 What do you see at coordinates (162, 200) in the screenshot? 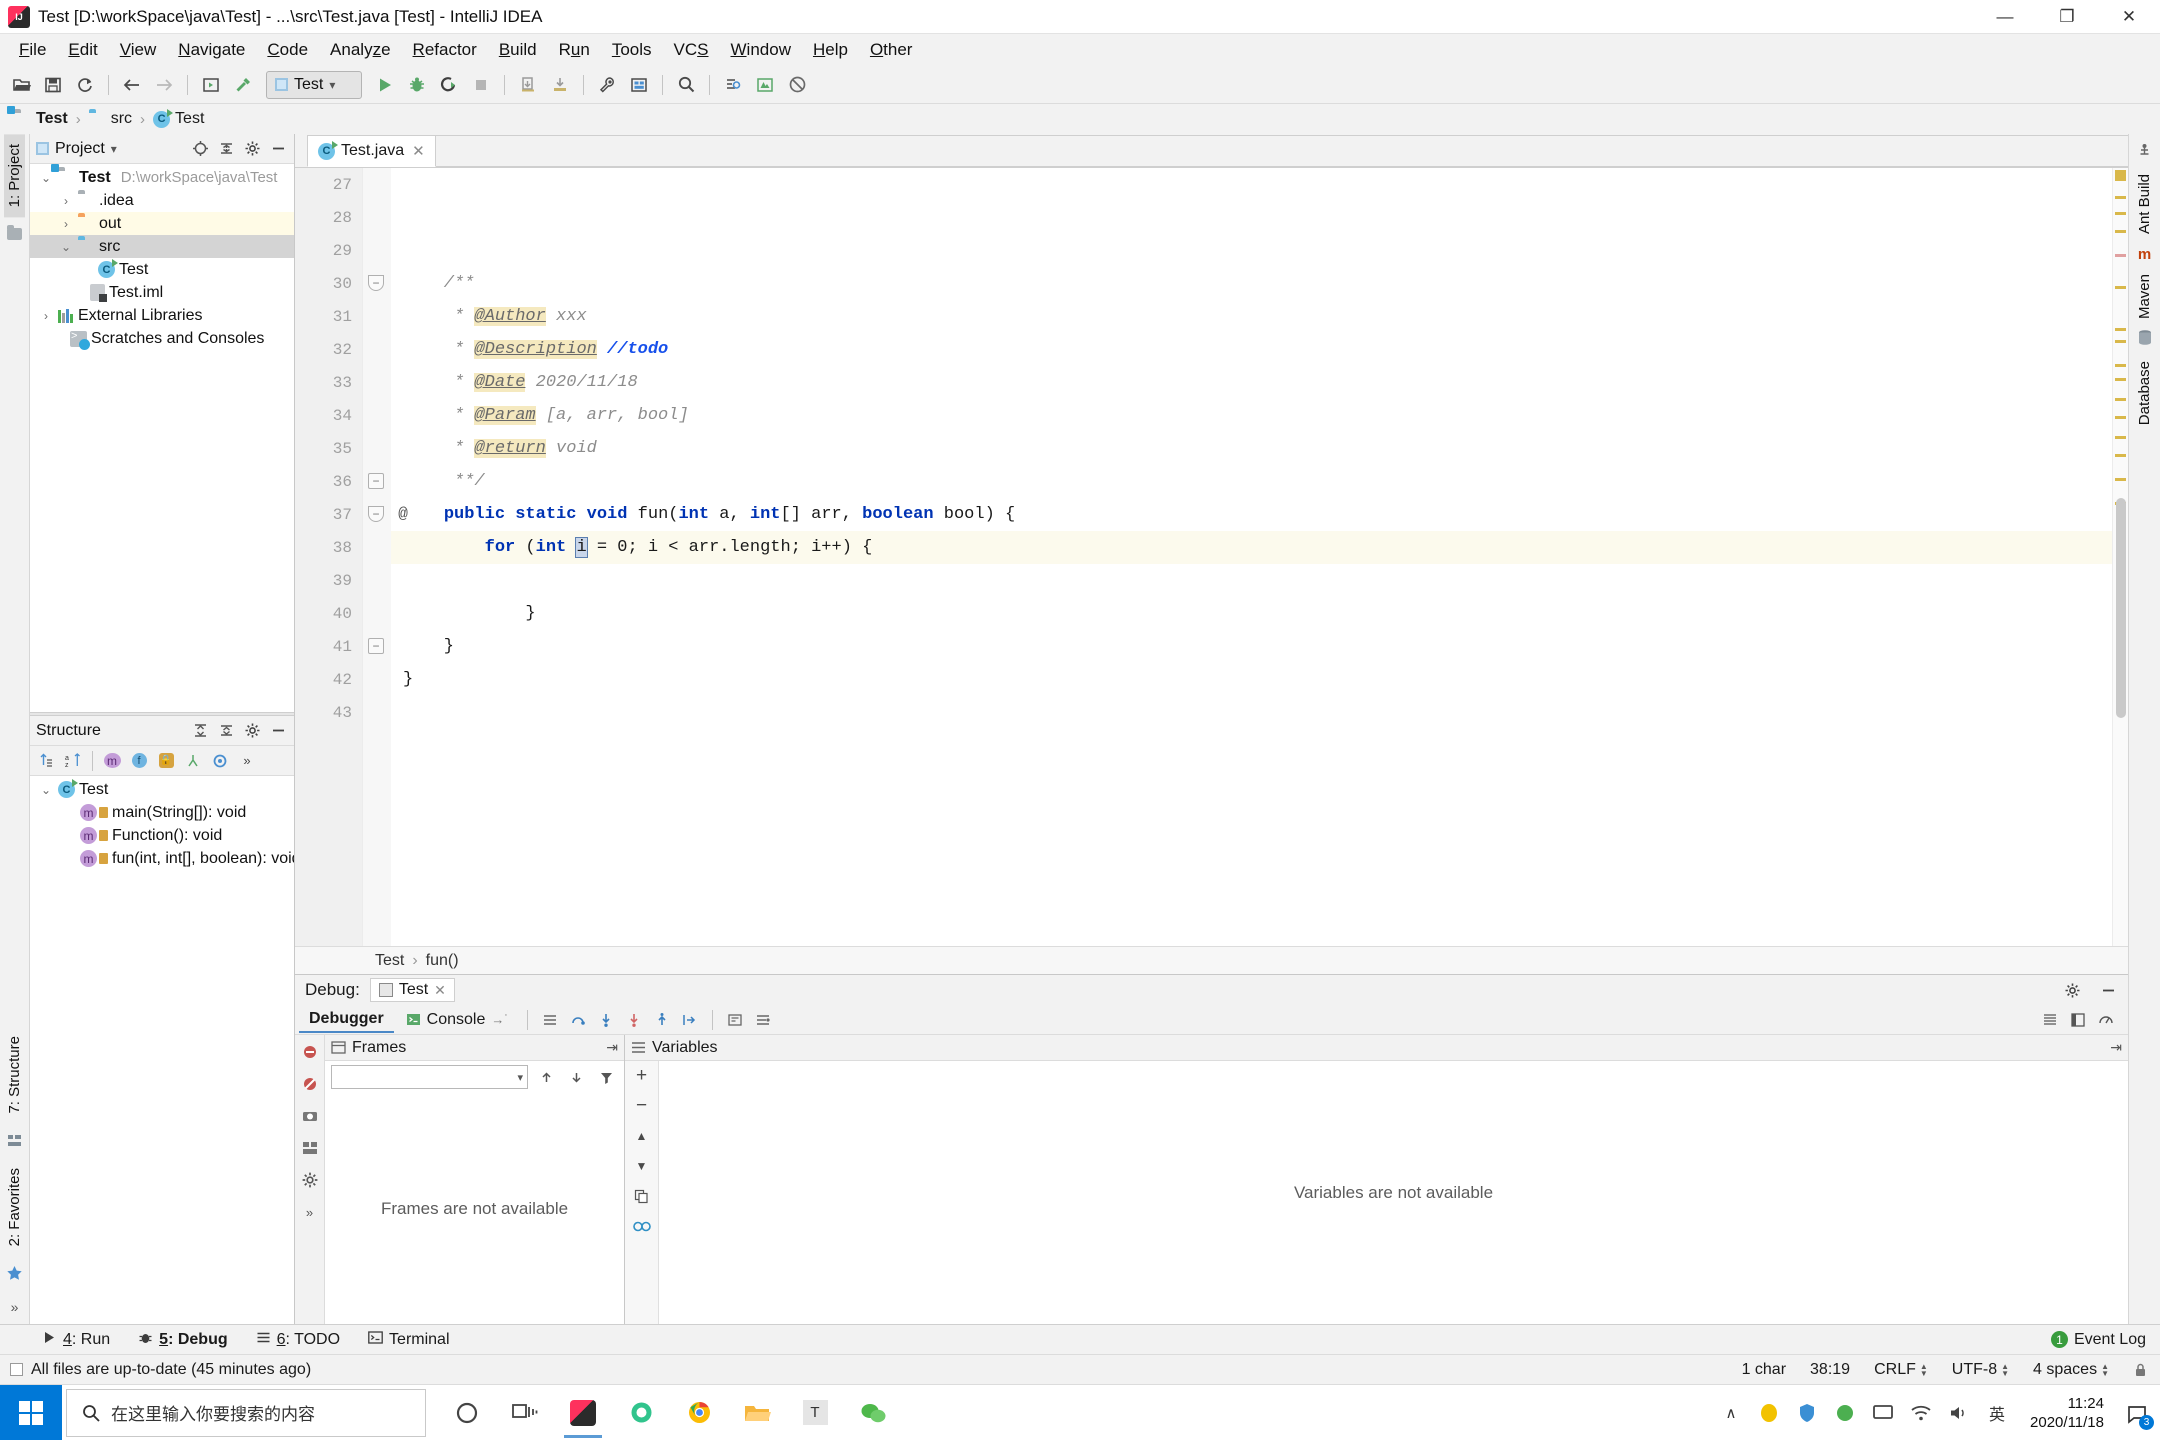
I see `project-tree-item: › .idea` at bounding box center [162, 200].